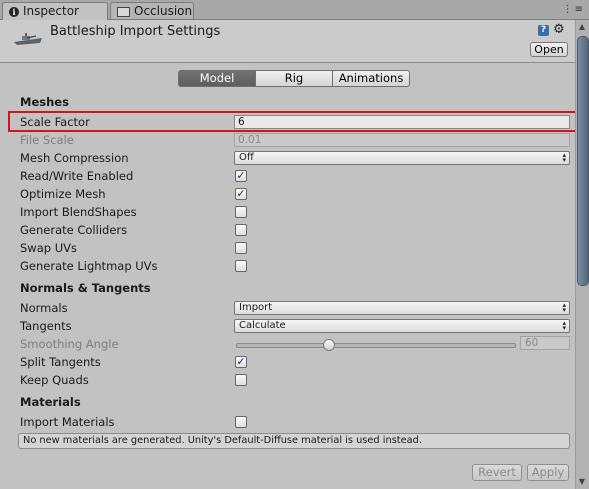  What do you see at coordinates (241, 362) in the screenshot?
I see `split-tangents-checkbox: ✓` at bounding box center [241, 362].